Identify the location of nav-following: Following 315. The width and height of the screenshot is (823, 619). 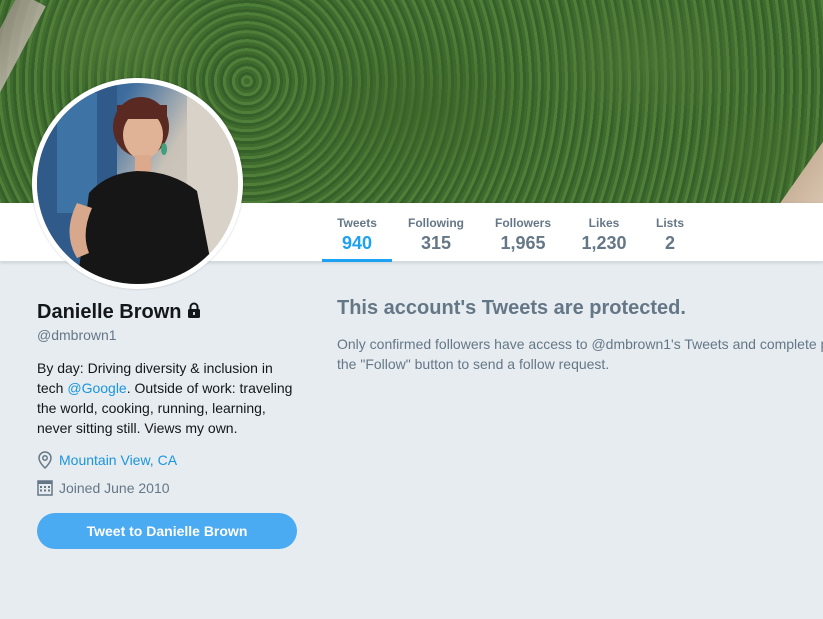
(436, 232).